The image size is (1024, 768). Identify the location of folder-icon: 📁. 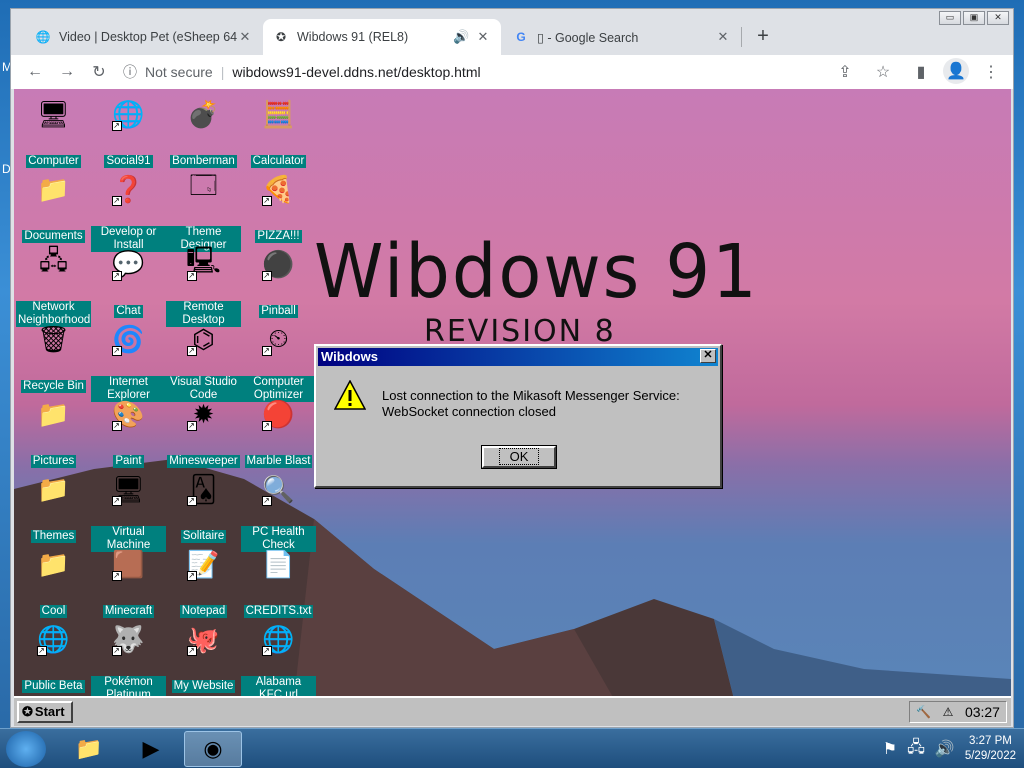
(89, 749).